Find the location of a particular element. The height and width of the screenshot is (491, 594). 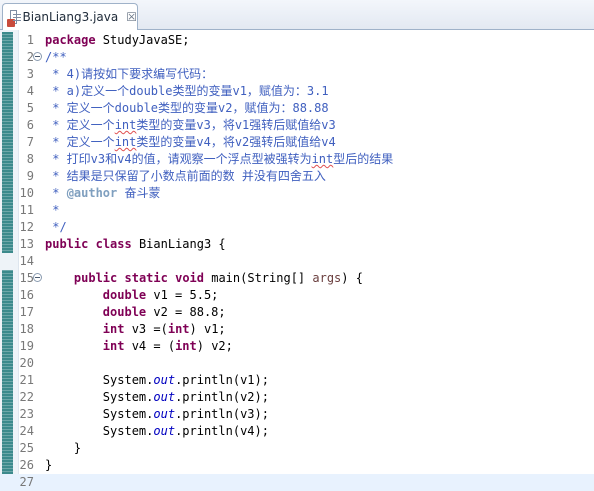

code-text: * 结果是只保留了小数点前面的数 并没有四舍五入 is located at coordinates (185, 176).